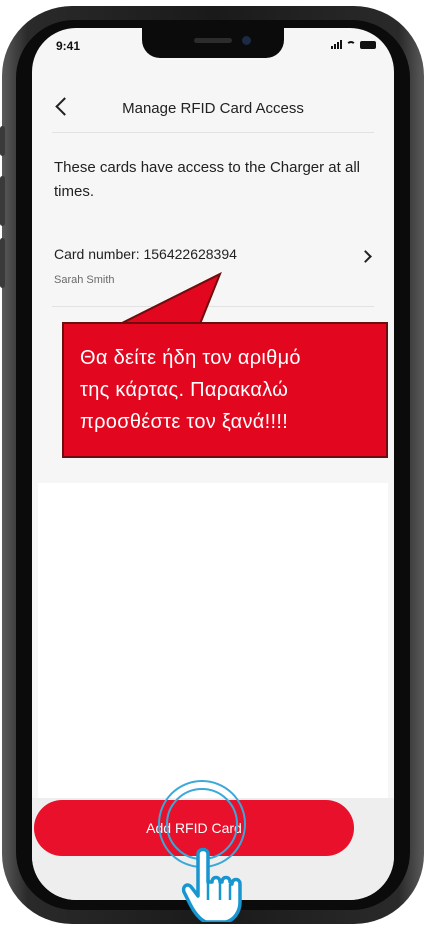 The width and height of the screenshot is (426, 927). What do you see at coordinates (351, 45) in the screenshot?
I see `wifi-icon` at bounding box center [351, 45].